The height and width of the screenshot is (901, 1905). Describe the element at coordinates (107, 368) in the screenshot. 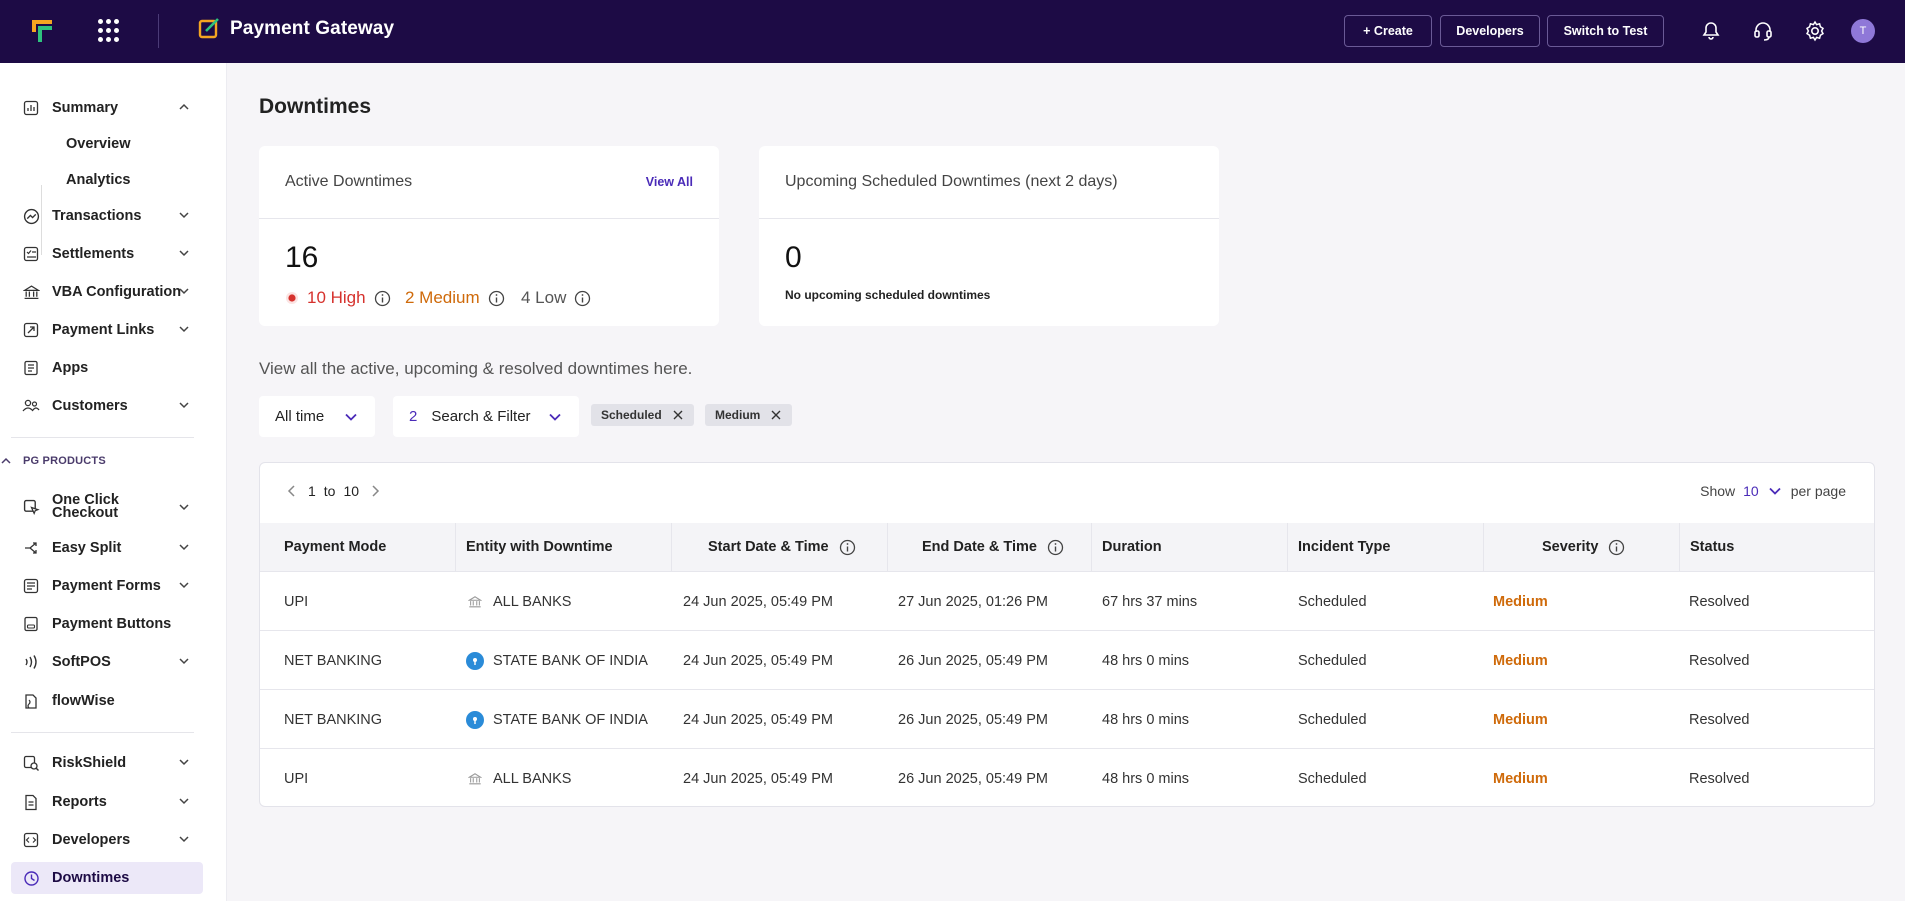

I see `sidebar-item-apps: Apps` at that location.